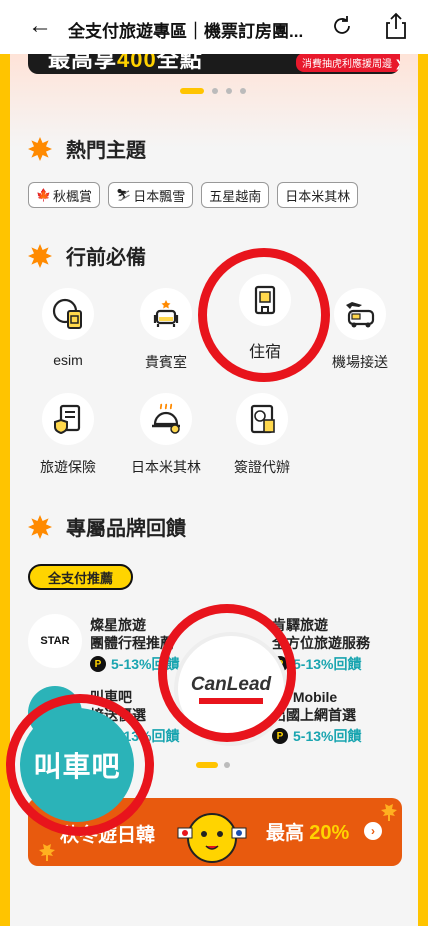 The height and width of the screenshot is (926, 428). Describe the element at coordinates (80, 765) in the screenshot. I see `highlight-ring-jiaoche` at that location.